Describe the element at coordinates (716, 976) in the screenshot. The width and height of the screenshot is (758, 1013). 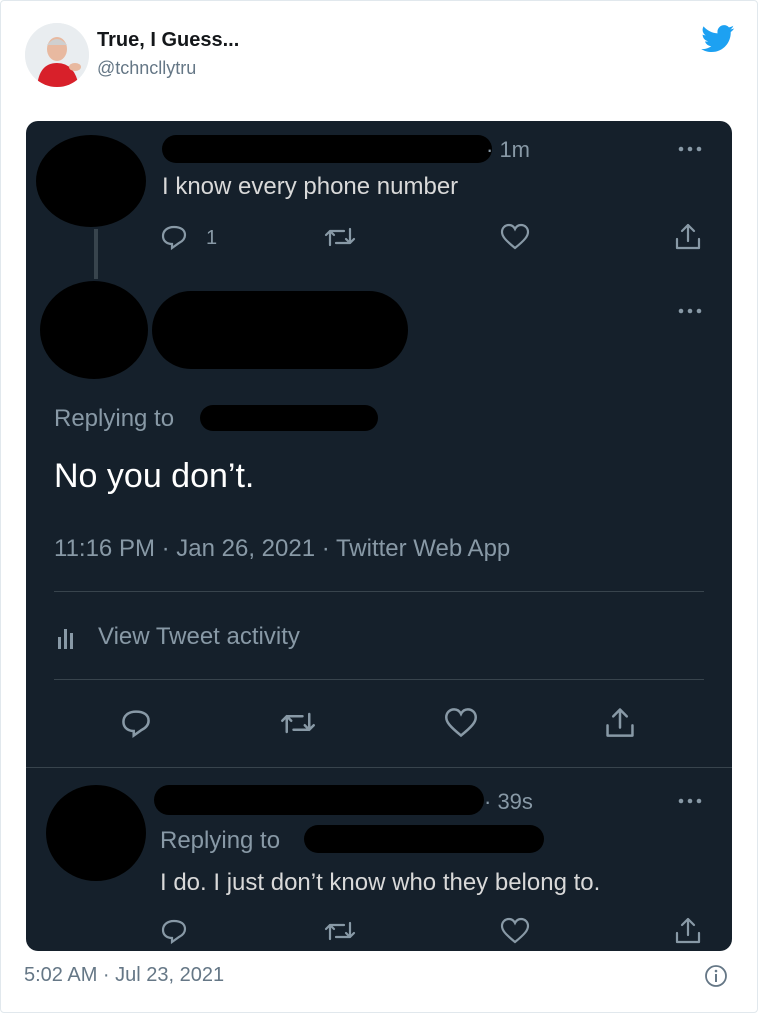
I see `info-icon` at that location.